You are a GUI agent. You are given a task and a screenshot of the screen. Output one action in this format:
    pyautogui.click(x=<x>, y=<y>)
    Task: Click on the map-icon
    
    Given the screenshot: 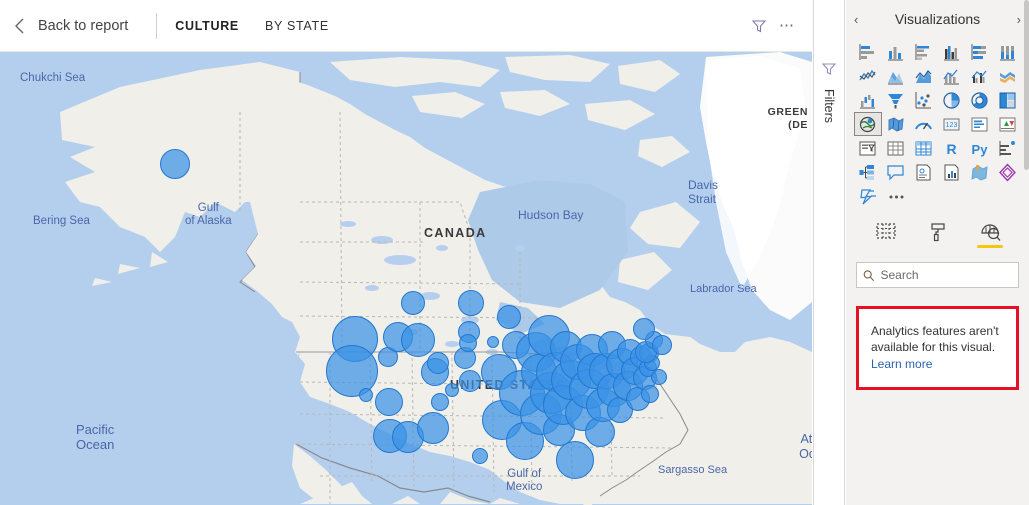 What is the action you would take?
    pyautogui.click(x=868, y=124)
    